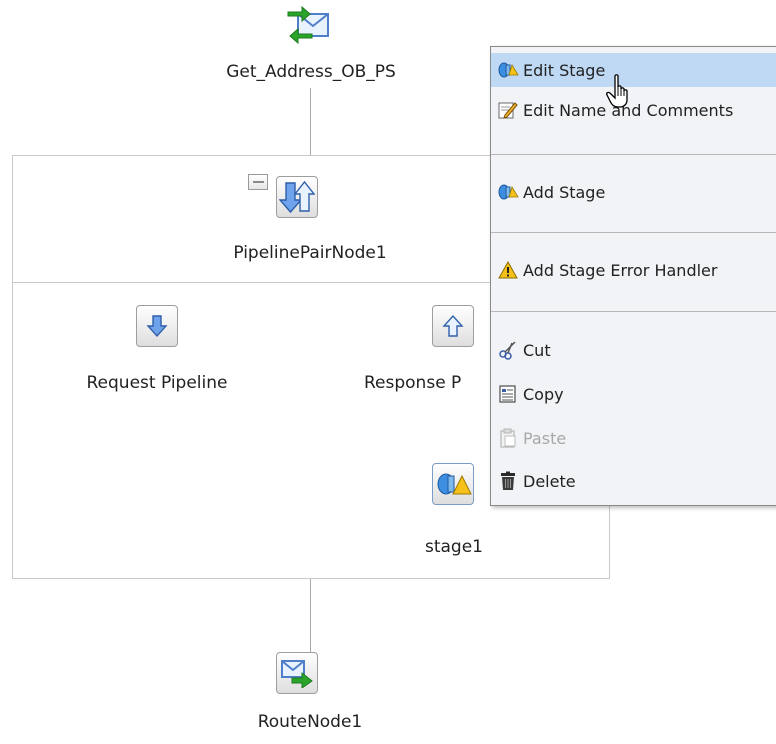  What do you see at coordinates (545, 438) in the screenshot?
I see `menu-item-label: Paste` at bounding box center [545, 438].